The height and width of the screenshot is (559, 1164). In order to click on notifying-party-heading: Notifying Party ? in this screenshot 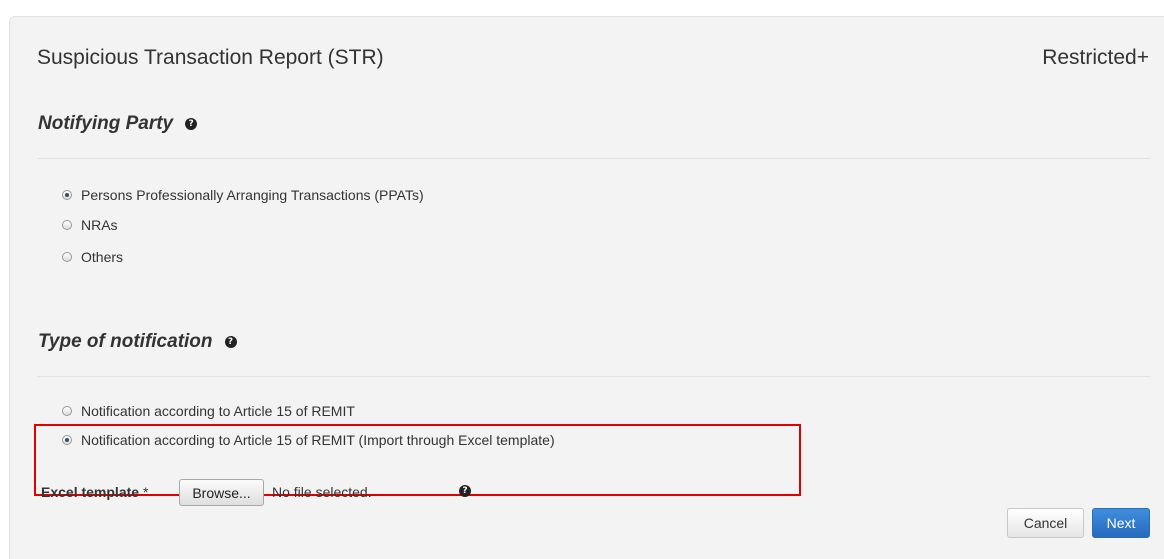, I will do `click(118, 124)`.